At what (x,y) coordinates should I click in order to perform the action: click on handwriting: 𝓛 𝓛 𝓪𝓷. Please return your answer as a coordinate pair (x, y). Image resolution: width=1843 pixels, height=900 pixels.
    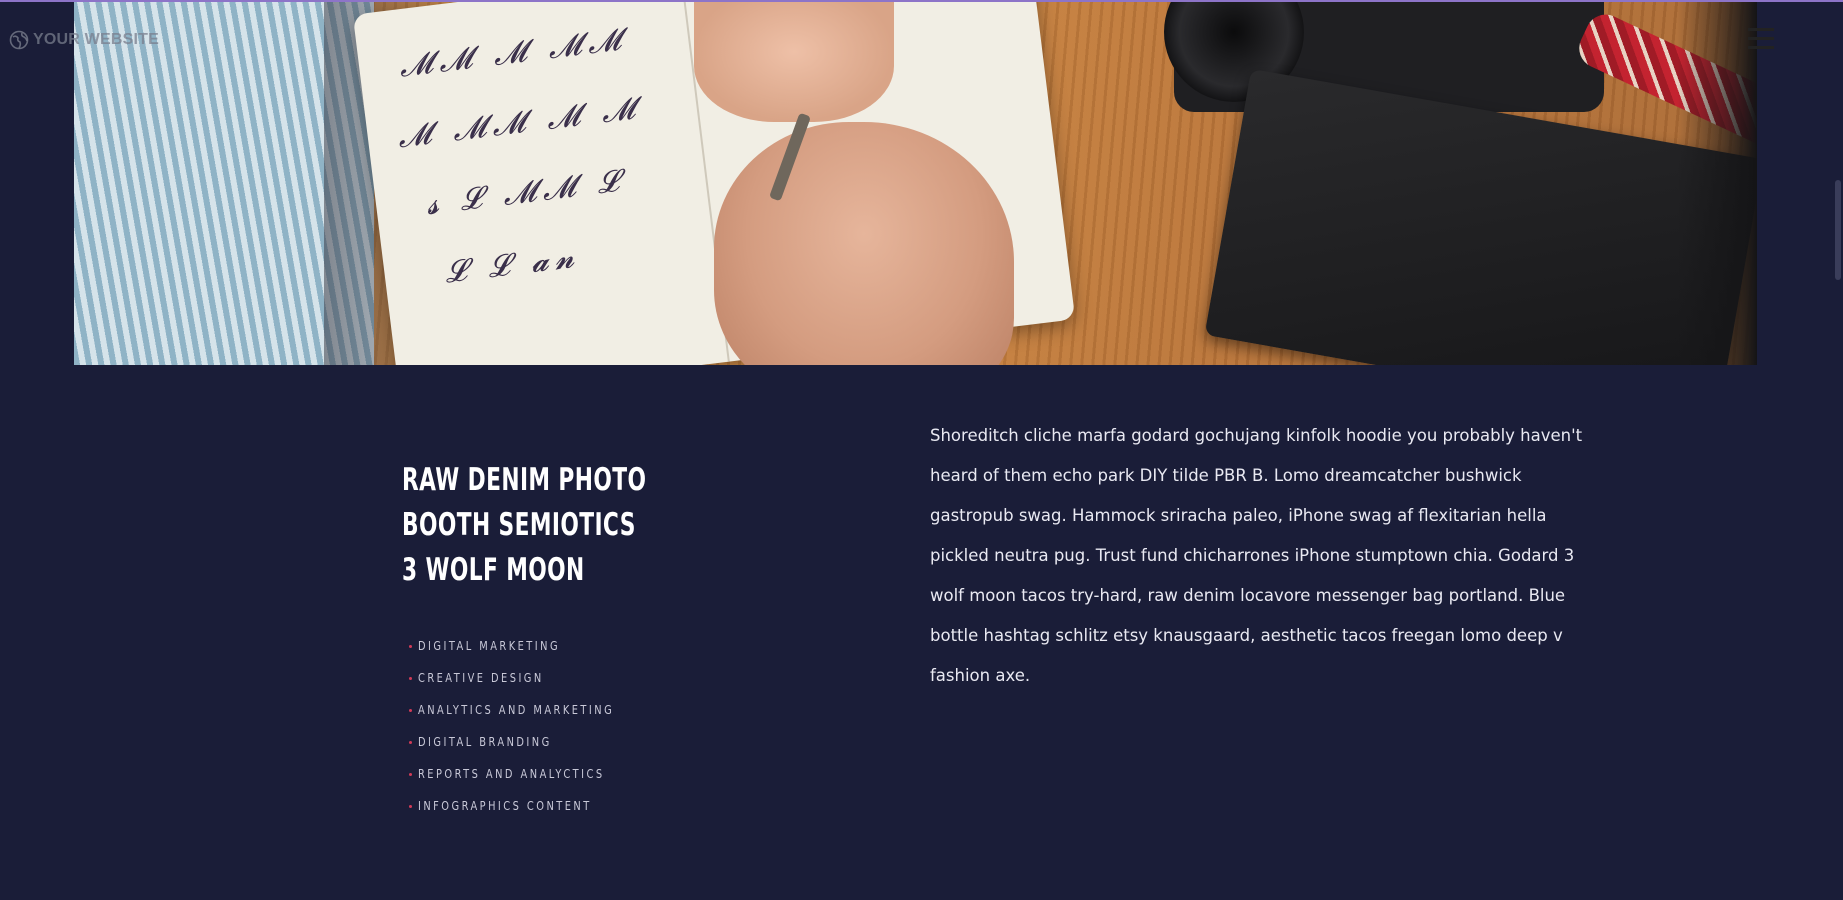
    Looking at the image, I should click on (512, 265).